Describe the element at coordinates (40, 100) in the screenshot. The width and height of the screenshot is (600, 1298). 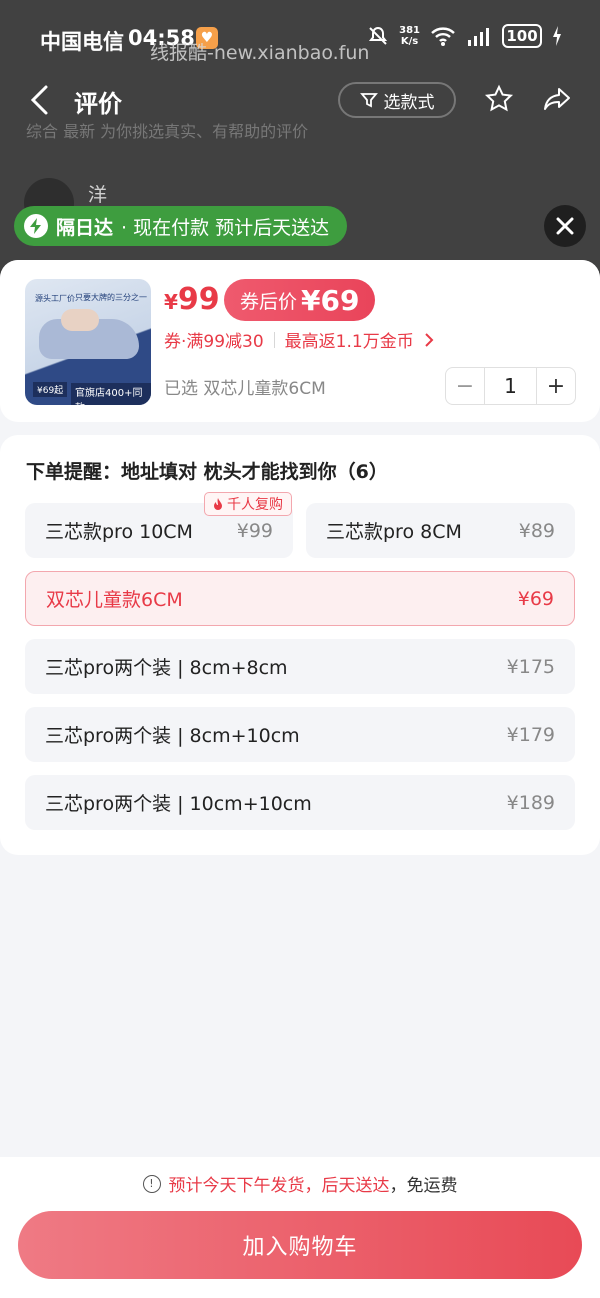
I see `back-arrow-icon` at that location.